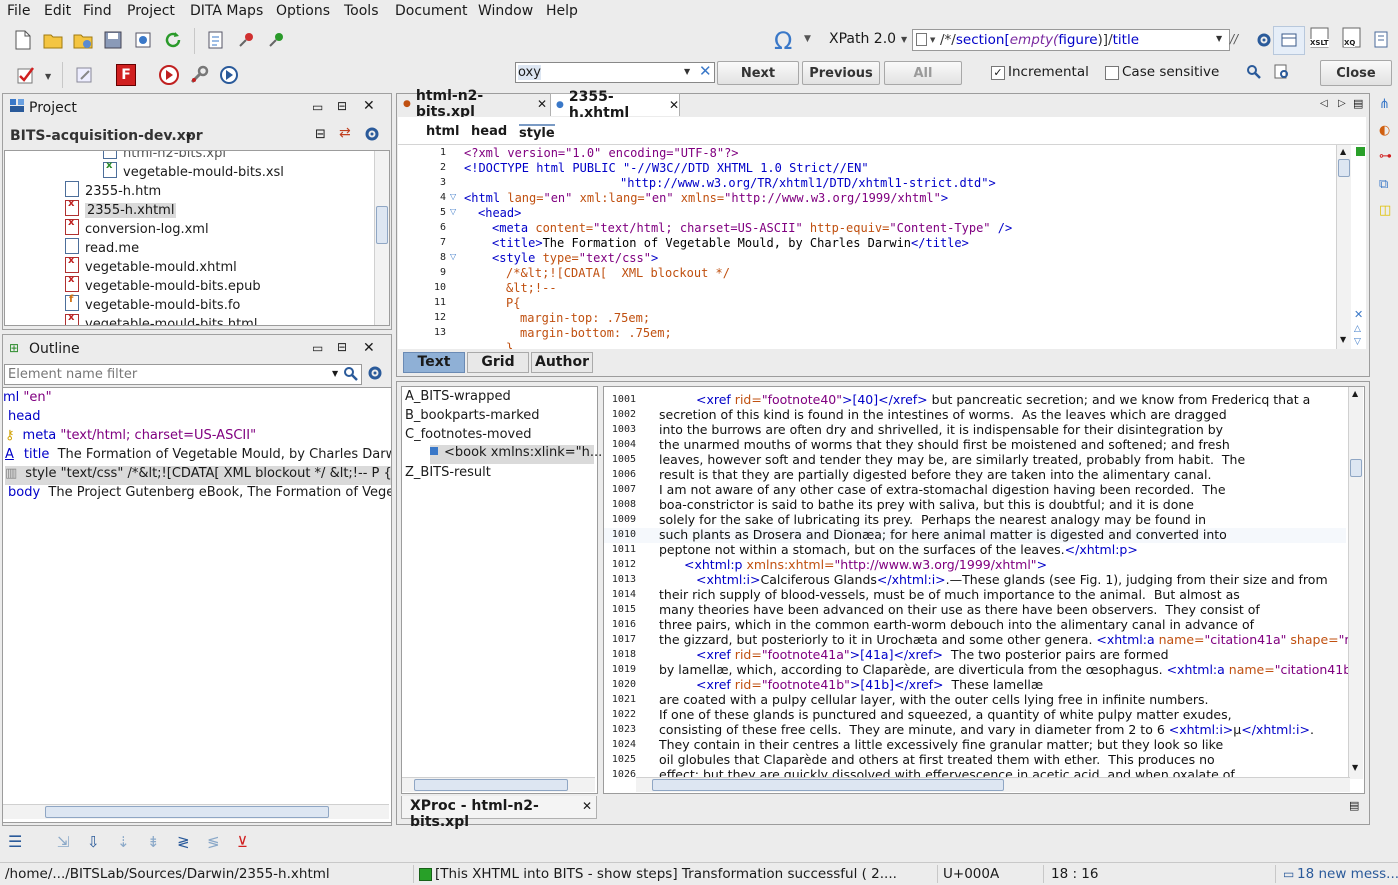 Image resolution: width=1398 pixels, height=885 pixels. I want to click on pin-green-icon, so click(276, 40).